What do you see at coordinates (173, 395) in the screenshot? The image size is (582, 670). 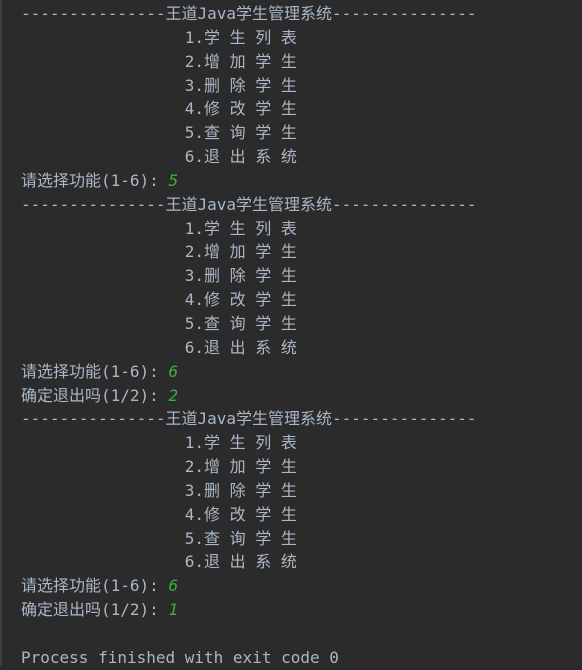 I see `user-input-value: 2` at bounding box center [173, 395].